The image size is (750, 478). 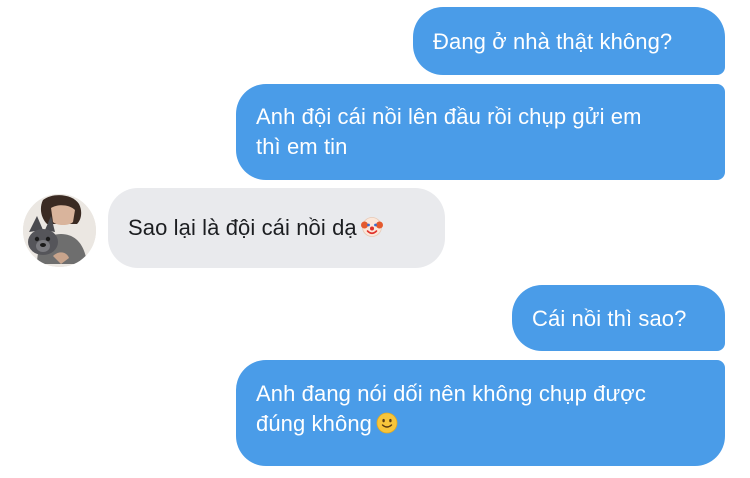 I want to click on outgoing-message-bubble: Đang ở nhà thật không?, so click(x=569, y=41).